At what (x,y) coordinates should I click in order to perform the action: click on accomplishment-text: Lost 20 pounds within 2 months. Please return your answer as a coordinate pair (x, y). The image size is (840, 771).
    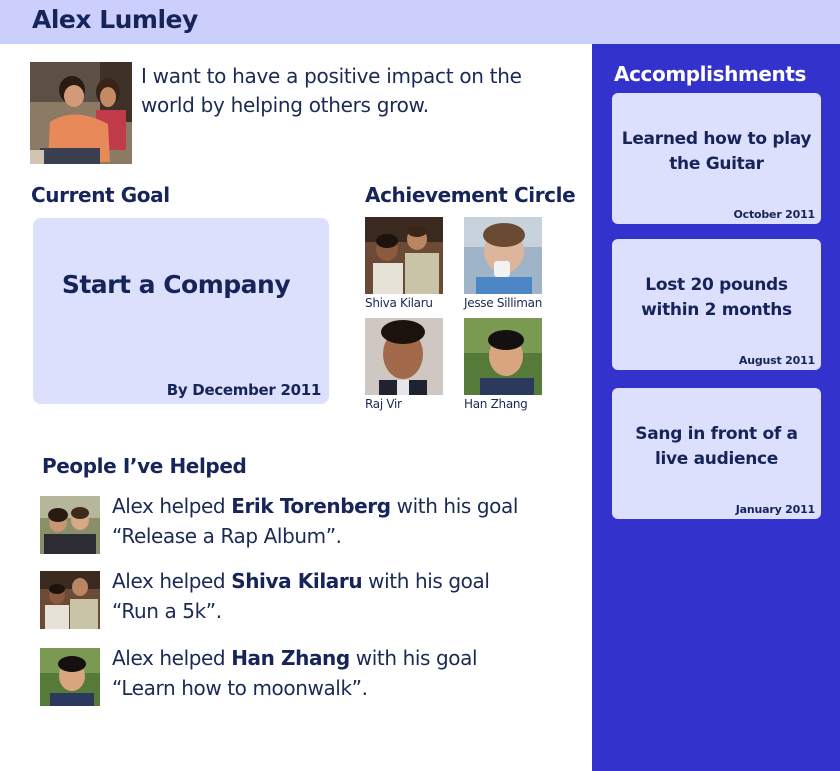
    Looking at the image, I should click on (716, 297).